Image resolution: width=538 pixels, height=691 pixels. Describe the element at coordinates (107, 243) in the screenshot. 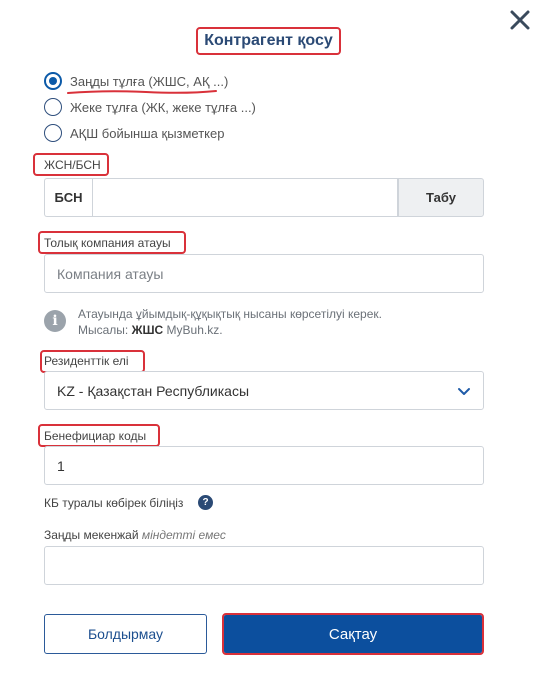

I see `company-name-label: Толық компания атауы` at that location.